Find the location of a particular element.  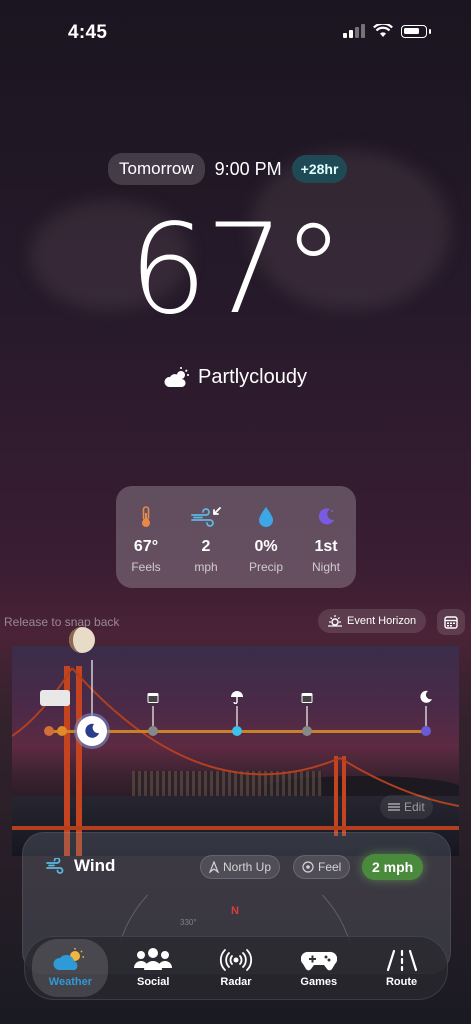

cloud-sun-icon is located at coordinates (69, 959).